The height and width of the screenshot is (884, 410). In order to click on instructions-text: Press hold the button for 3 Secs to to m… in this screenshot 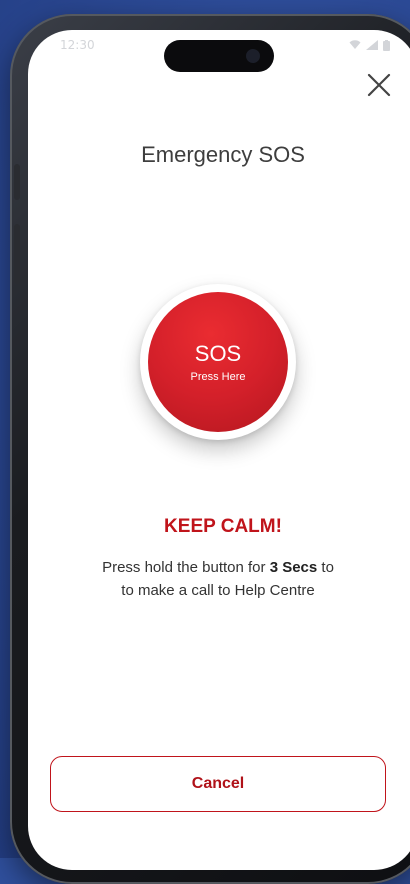, I will do `click(218, 579)`.